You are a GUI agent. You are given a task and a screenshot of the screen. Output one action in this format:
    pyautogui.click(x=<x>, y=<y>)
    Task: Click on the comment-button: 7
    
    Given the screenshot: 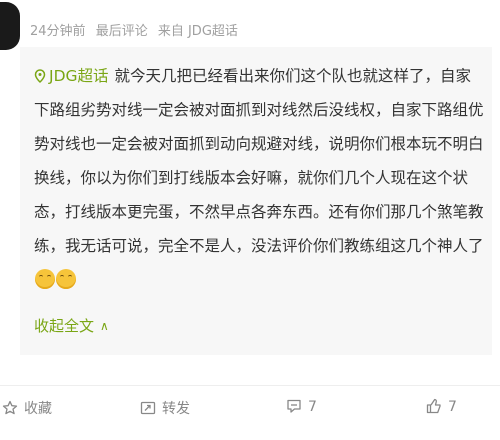 What is the action you would take?
    pyautogui.click(x=301, y=406)
    